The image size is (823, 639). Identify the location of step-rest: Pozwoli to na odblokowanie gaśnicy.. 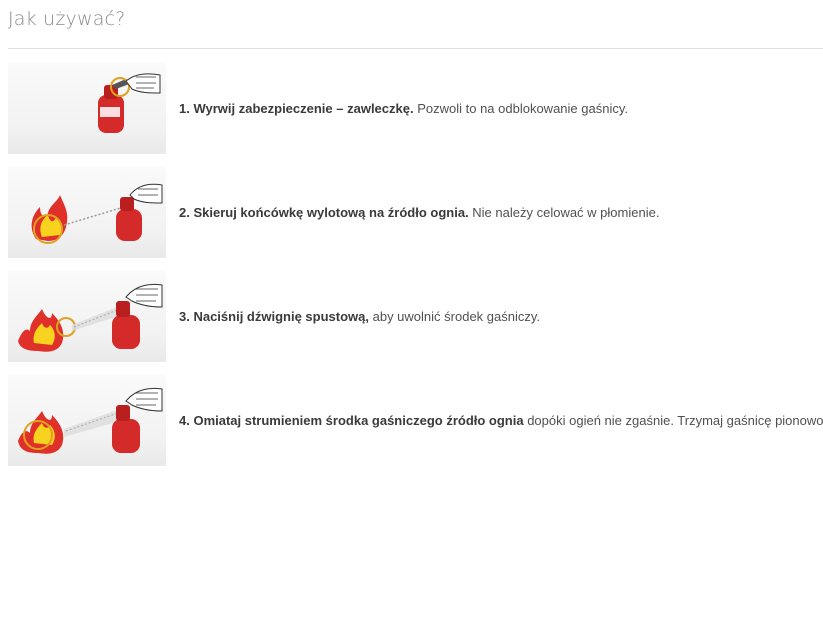
(520, 108).